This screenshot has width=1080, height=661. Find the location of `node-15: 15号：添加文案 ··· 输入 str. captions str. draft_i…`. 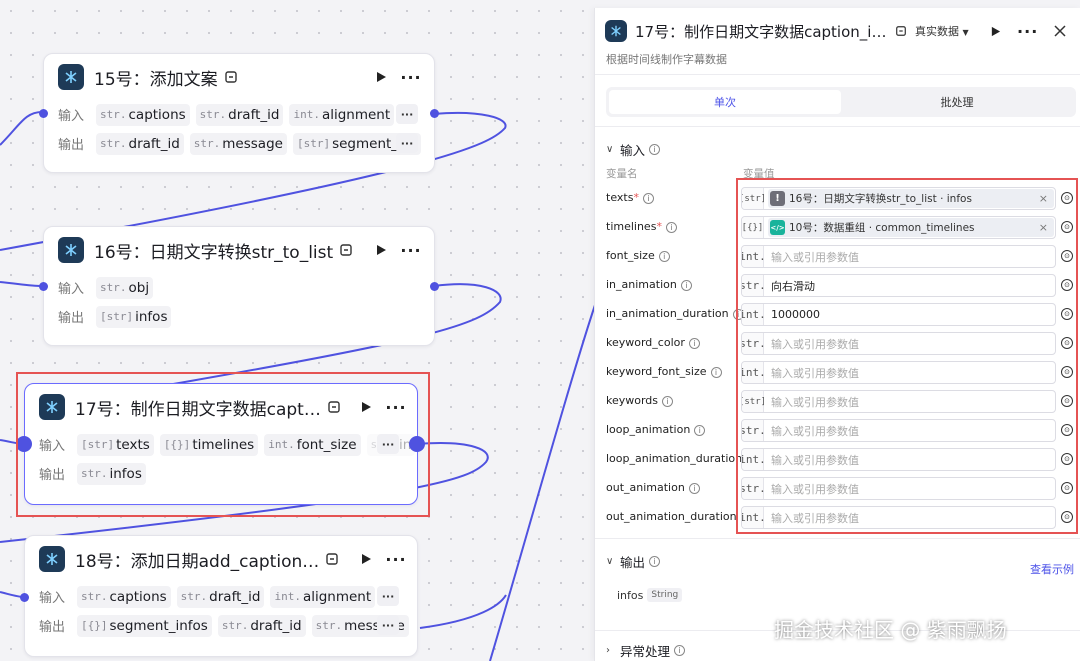

node-15: 15号：添加文案 ··· 输入 str. captions str. draft_i… is located at coordinates (239, 113).